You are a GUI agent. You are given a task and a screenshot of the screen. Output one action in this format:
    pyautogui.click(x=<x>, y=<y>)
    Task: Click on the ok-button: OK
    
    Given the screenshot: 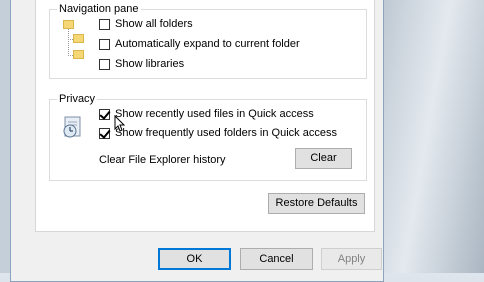 What is the action you would take?
    pyautogui.click(x=194, y=259)
    